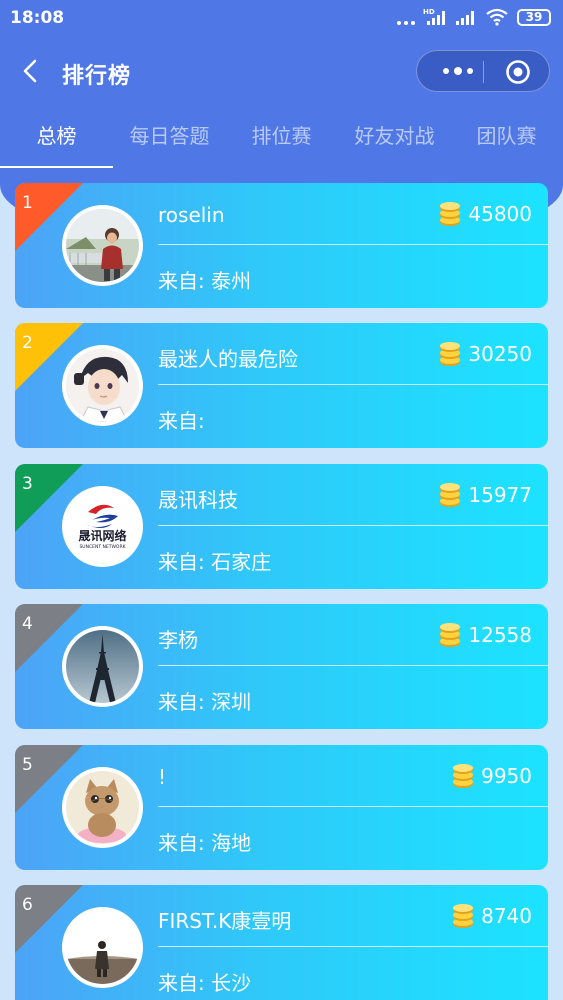  Describe the element at coordinates (394, 144) in the screenshot. I see `tab-friend-battle: 好友对战` at that location.